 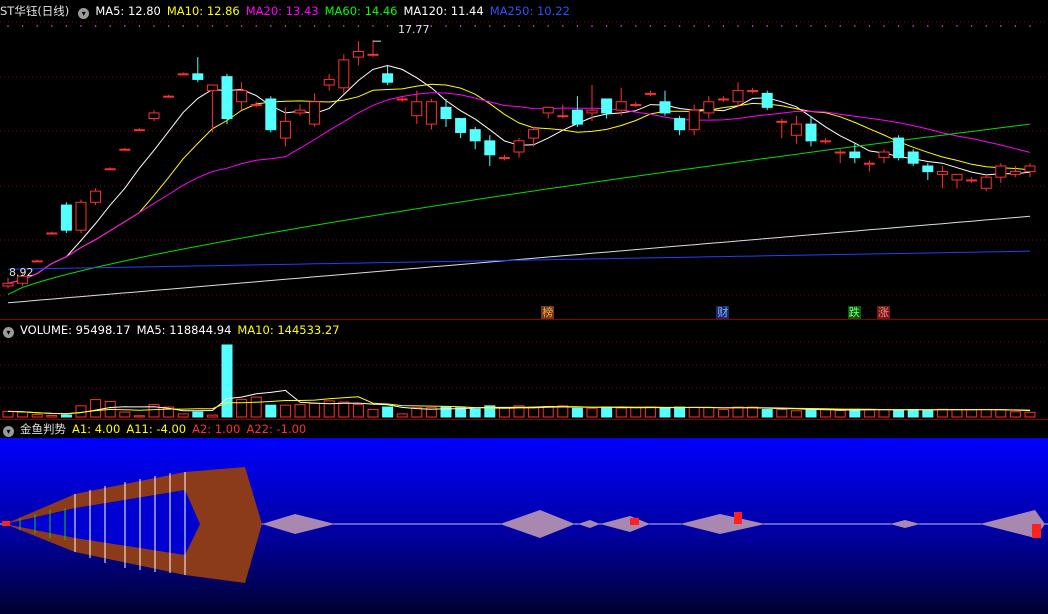 What do you see at coordinates (519, 259) in the screenshot?
I see `ma120-line` at bounding box center [519, 259].